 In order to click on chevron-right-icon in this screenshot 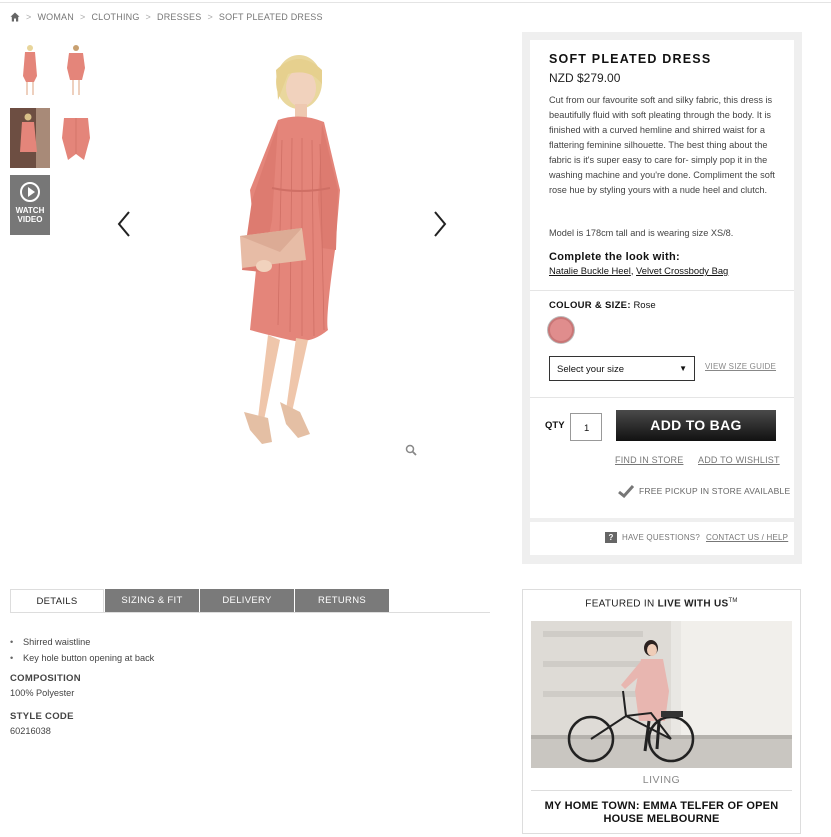, I will do `click(440, 224)`.